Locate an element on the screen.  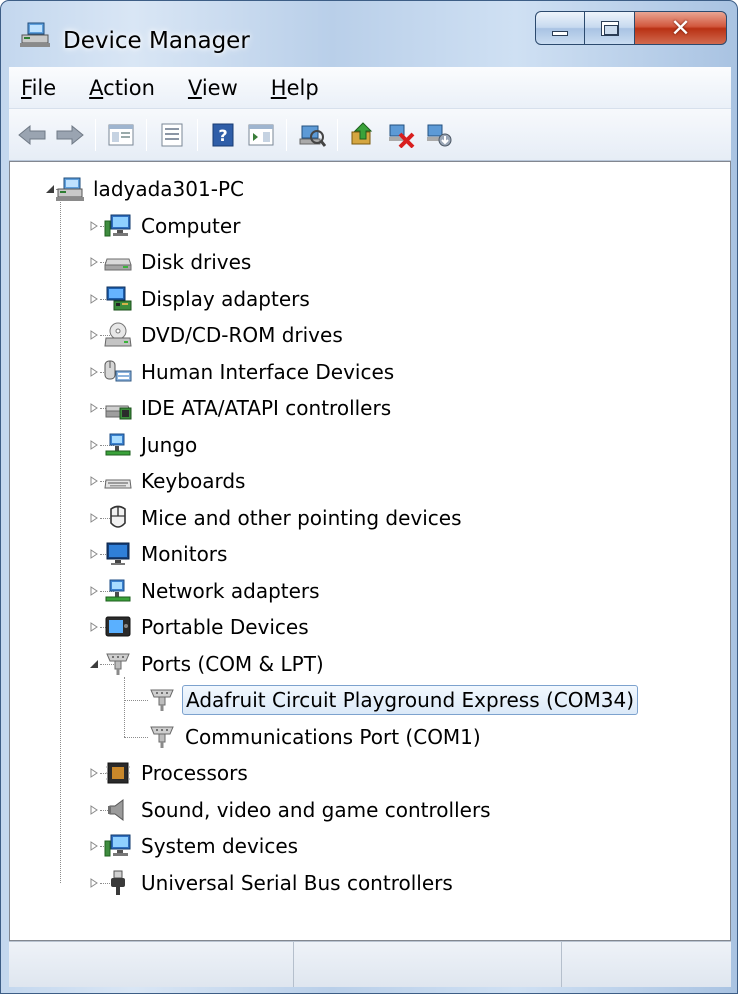
show-hide-console-tree-button is located at coordinates (121, 135).